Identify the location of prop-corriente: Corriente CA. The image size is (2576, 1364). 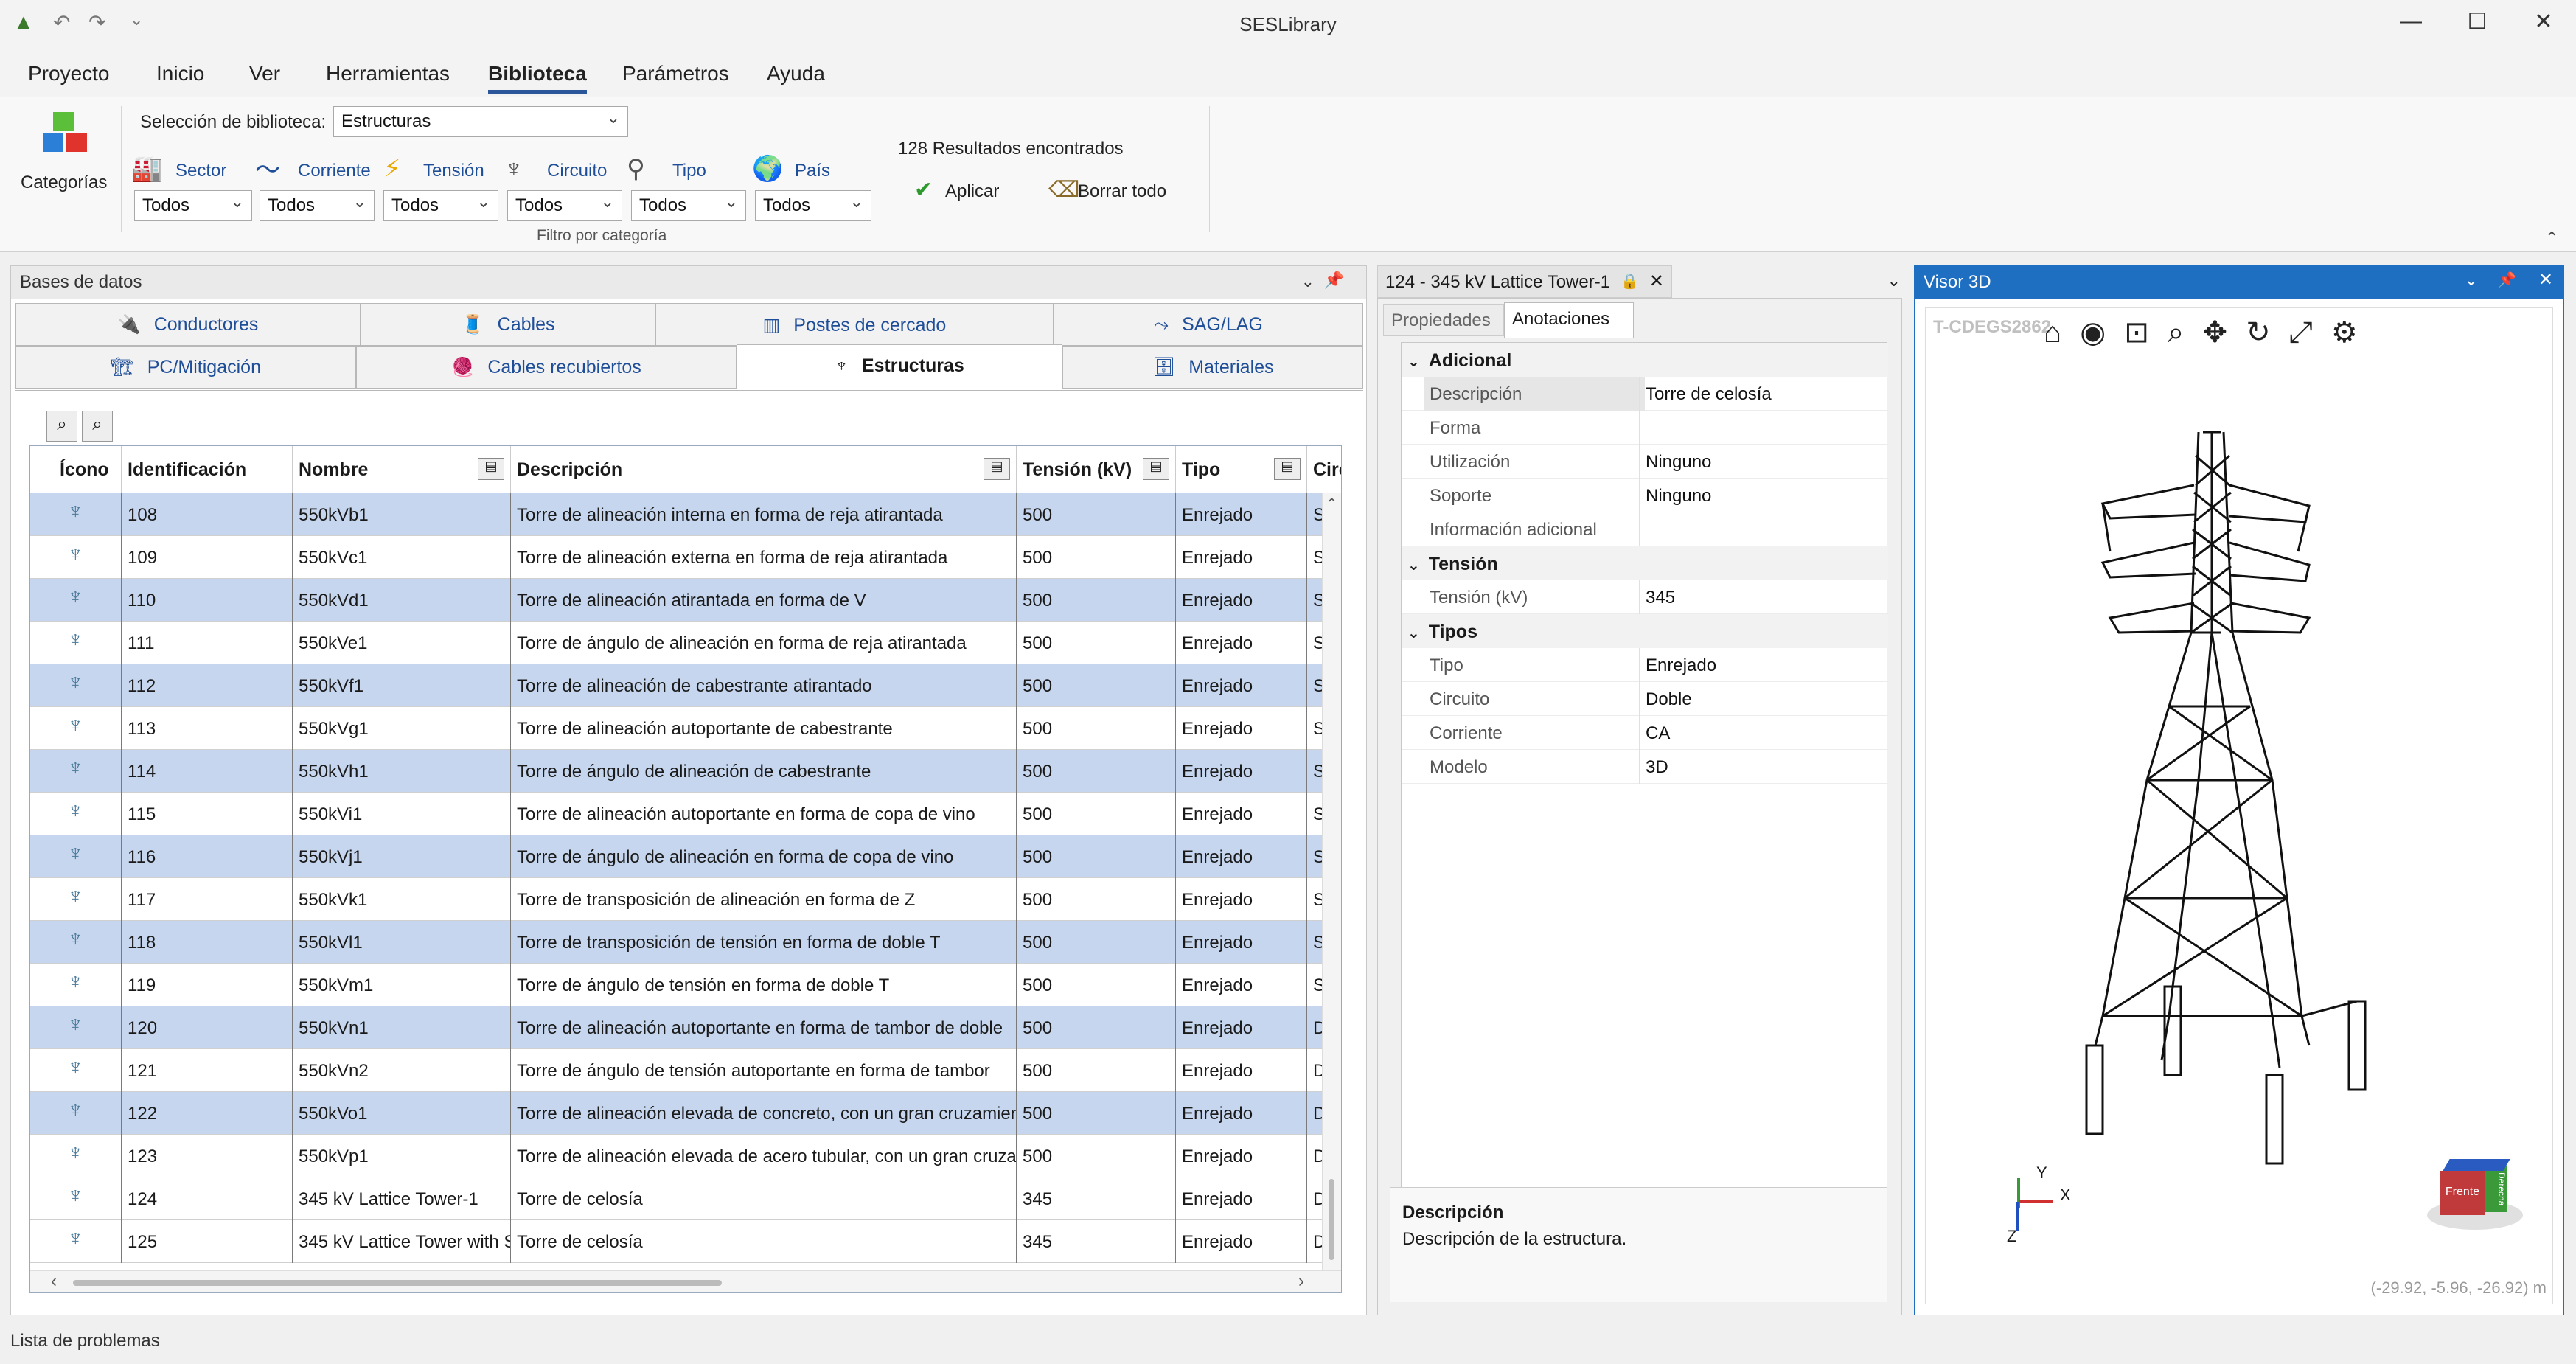
(1645, 733).